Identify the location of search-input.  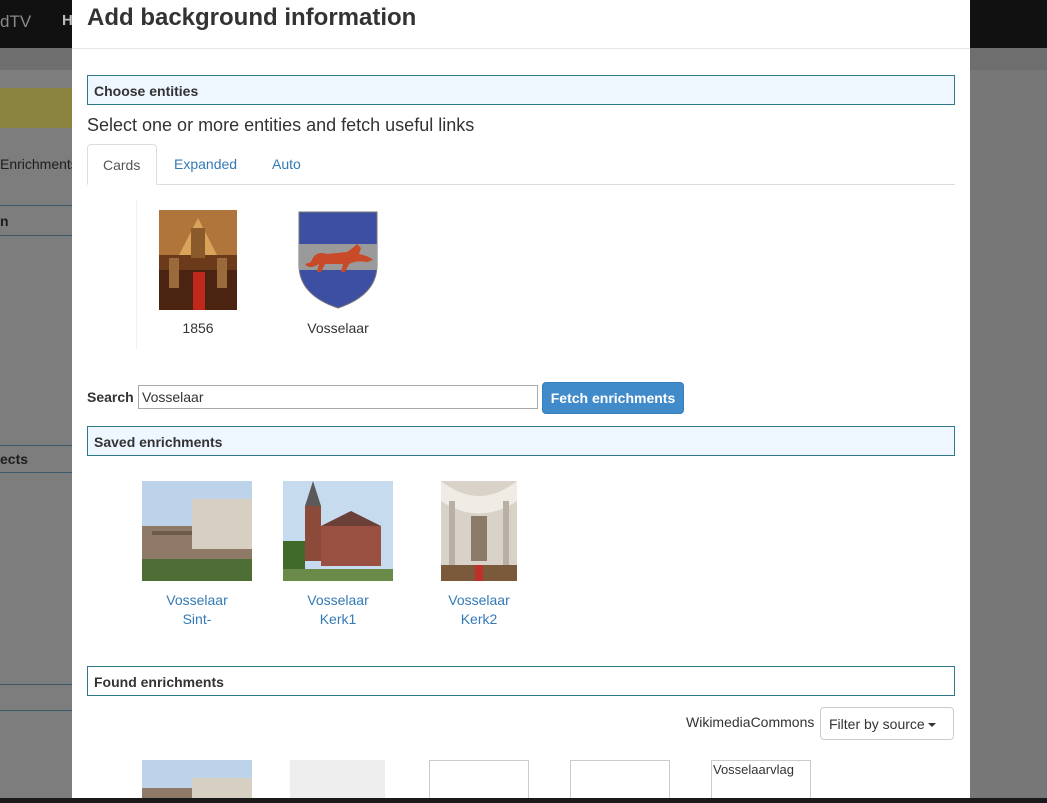
(338, 397).